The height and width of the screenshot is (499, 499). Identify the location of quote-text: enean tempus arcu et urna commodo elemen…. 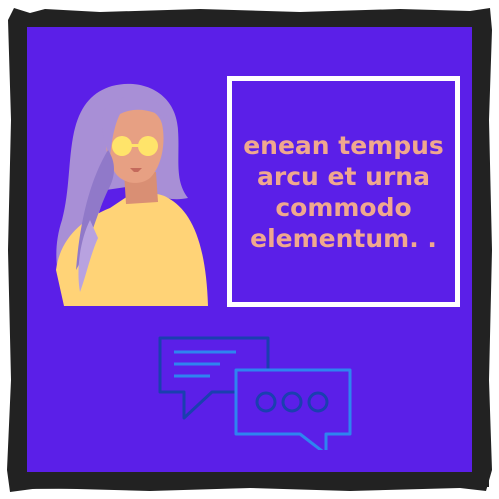
(343, 191).